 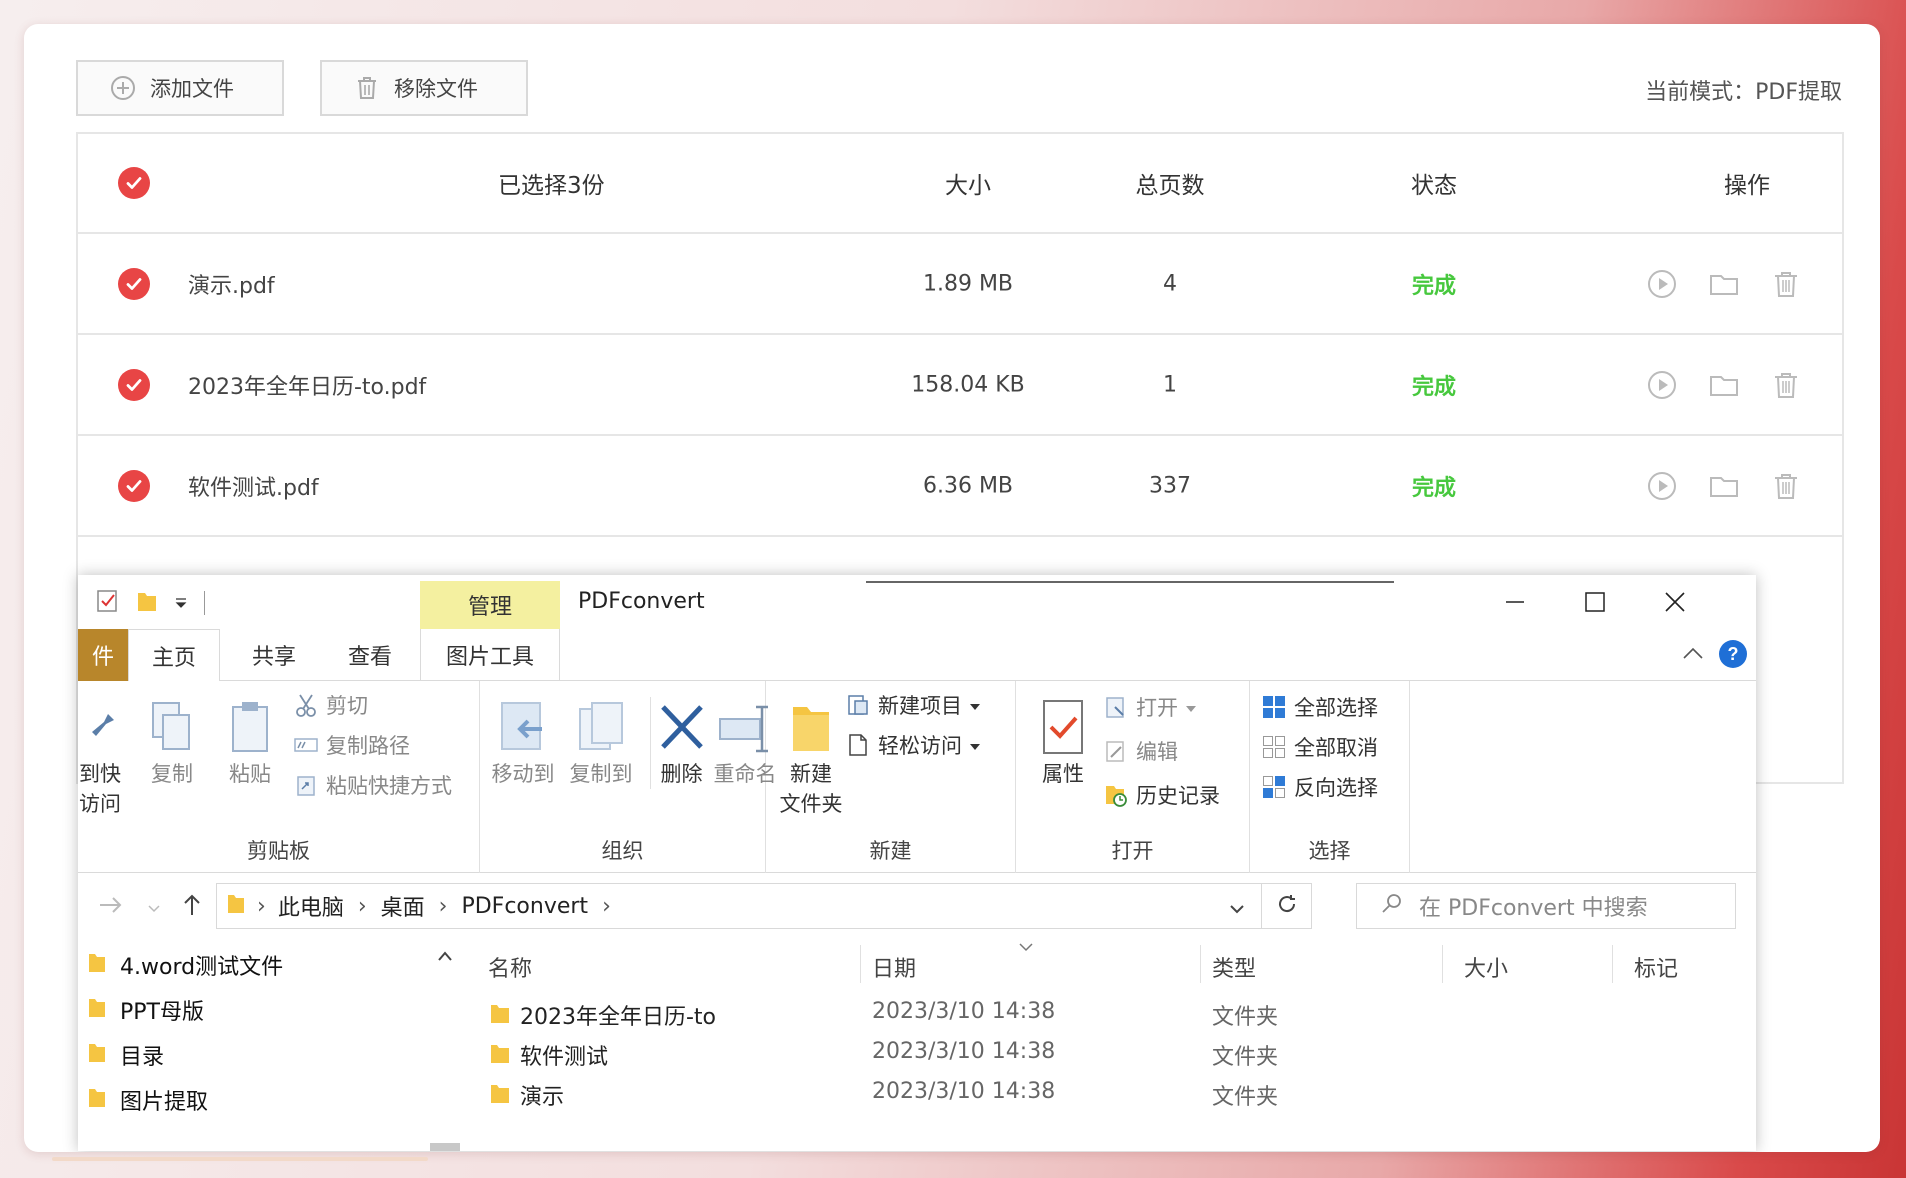 What do you see at coordinates (424, 88) in the screenshot?
I see `remove-file-button: 移除文件` at bounding box center [424, 88].